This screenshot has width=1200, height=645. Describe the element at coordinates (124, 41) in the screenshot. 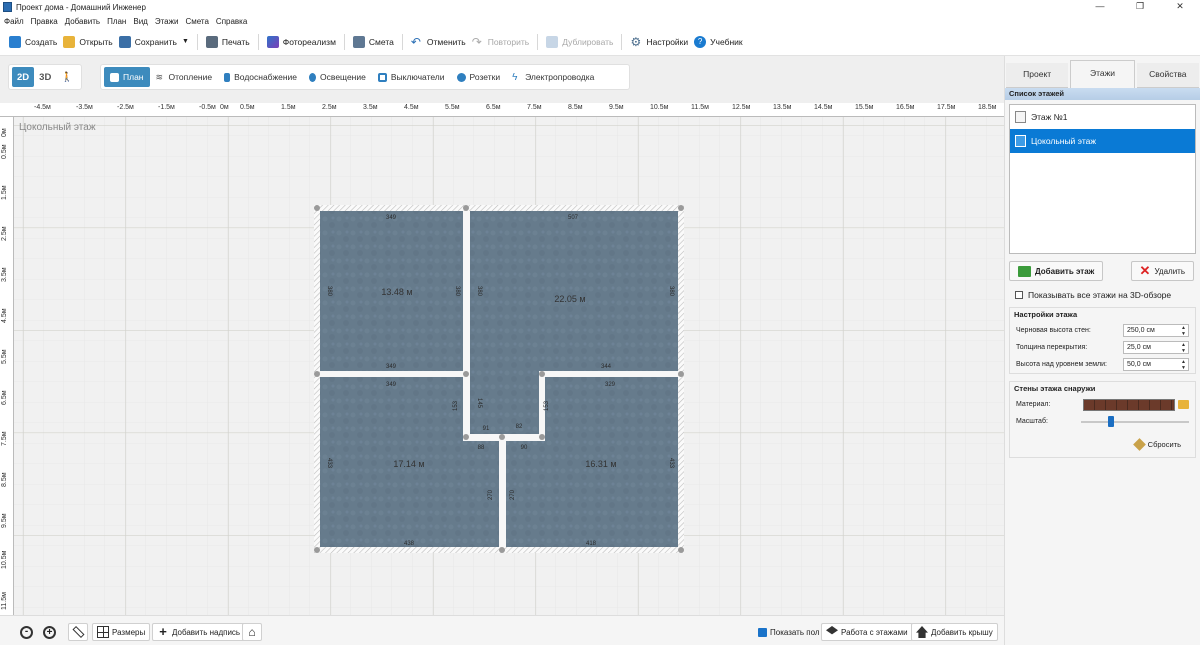

I see `floppy-icon` at that location.